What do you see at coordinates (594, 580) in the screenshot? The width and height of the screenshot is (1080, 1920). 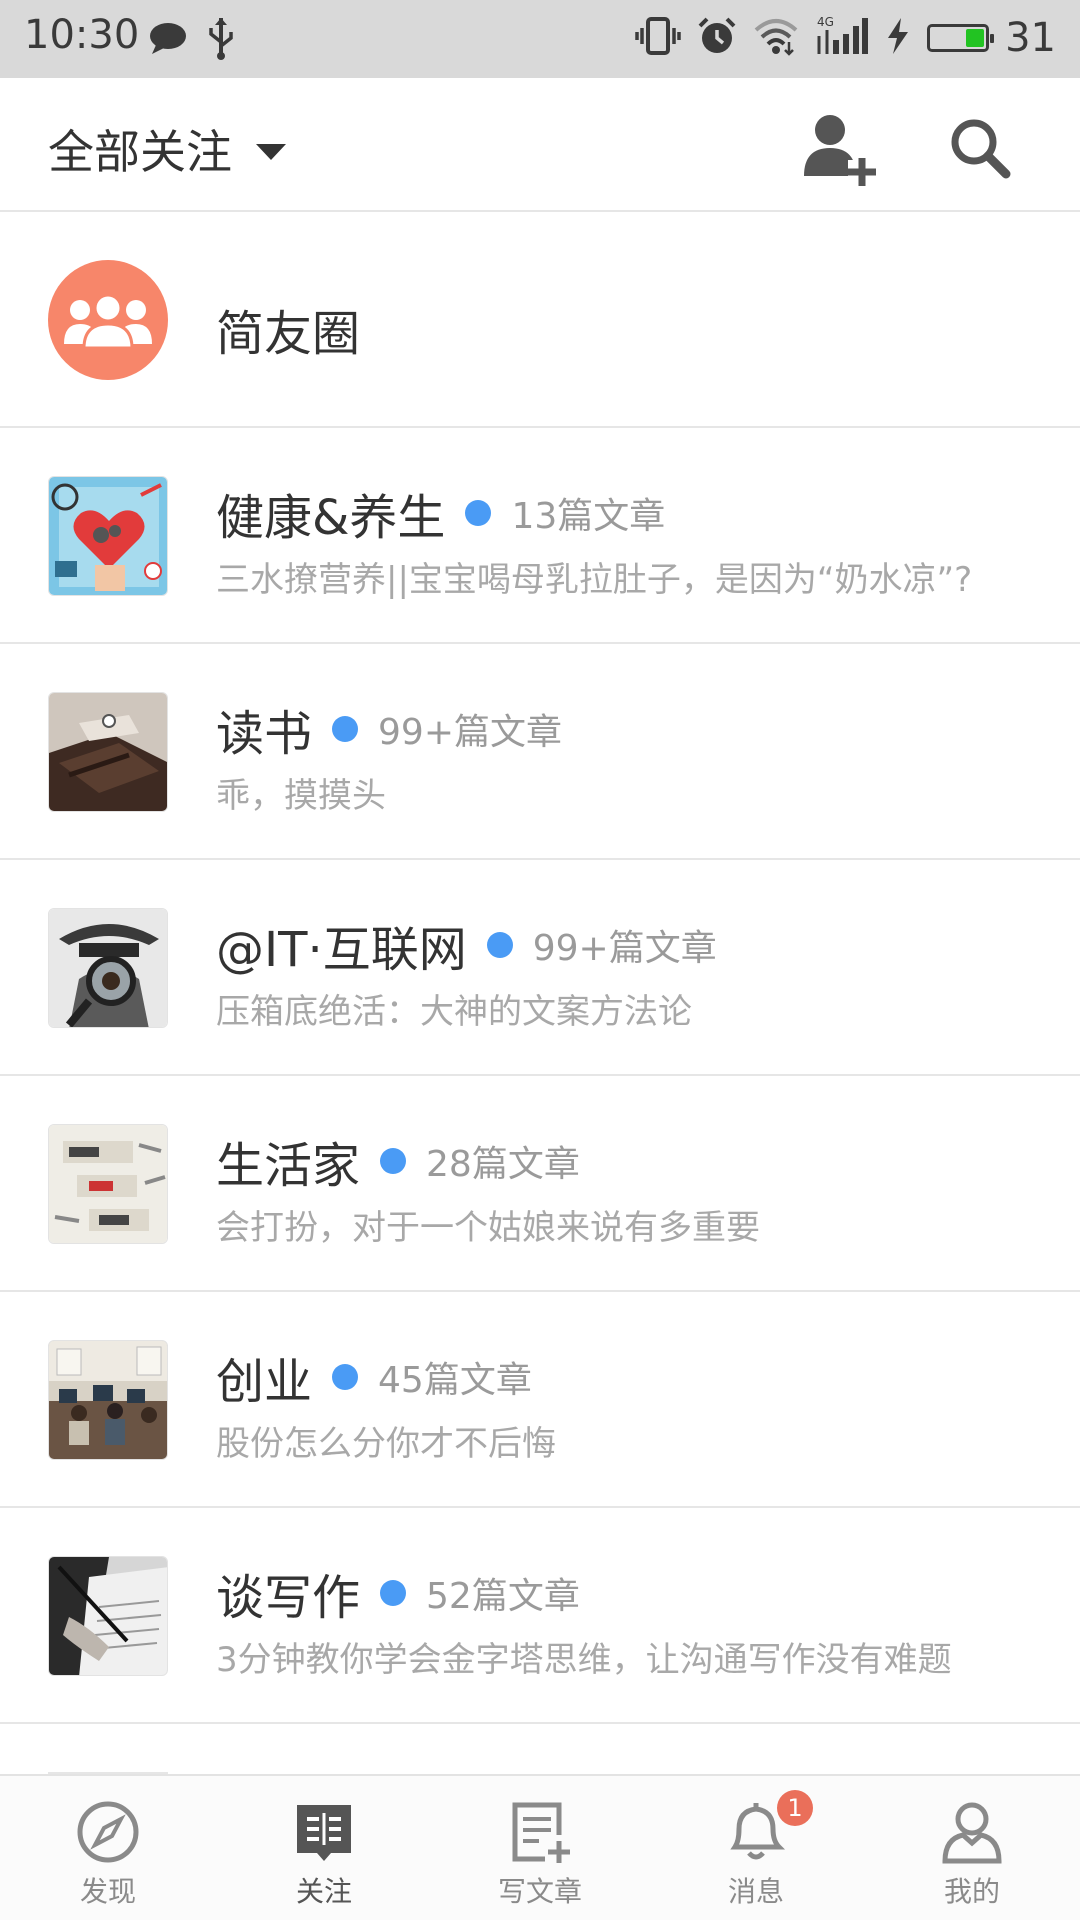 I see `latest-article: 三水撩营养||宝宝喝母乳拉肚子，是因为“奶水凉”?` at bounding box center [594, 580].